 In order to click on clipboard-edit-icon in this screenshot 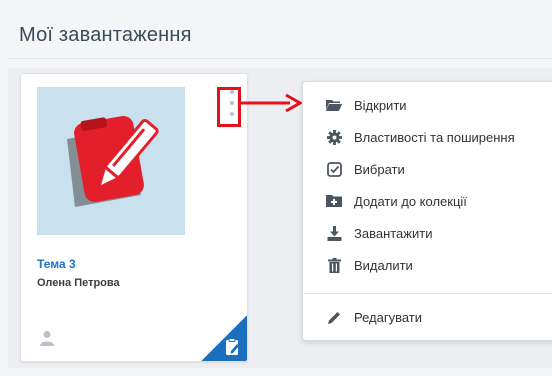, I will do `click(232, 346)`.